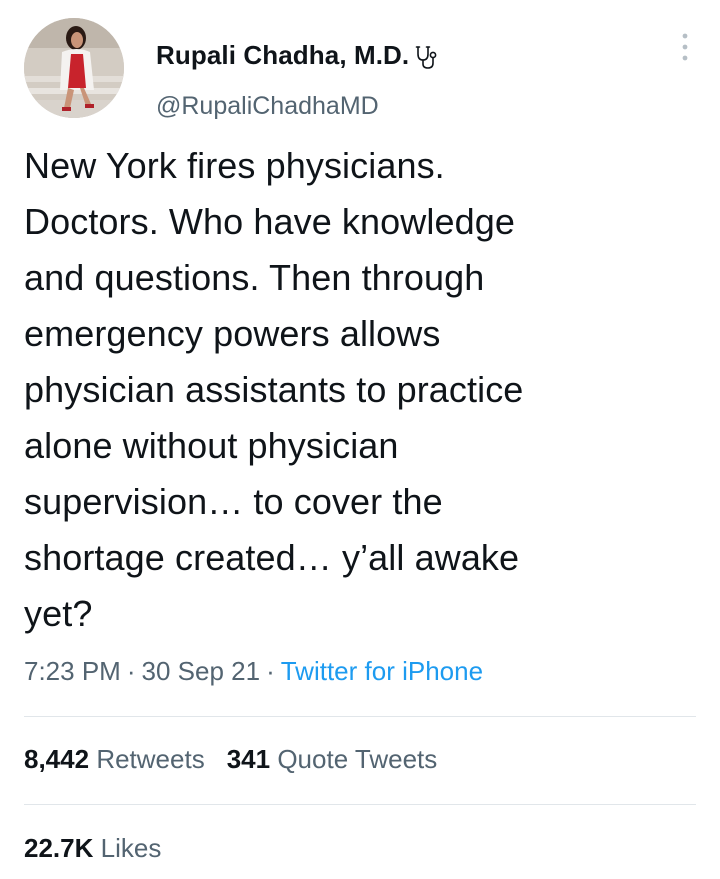 This screenshot has width=720, height=879. I want to click on likes-stats-row: 22.7K Likes, so click(92, 848).